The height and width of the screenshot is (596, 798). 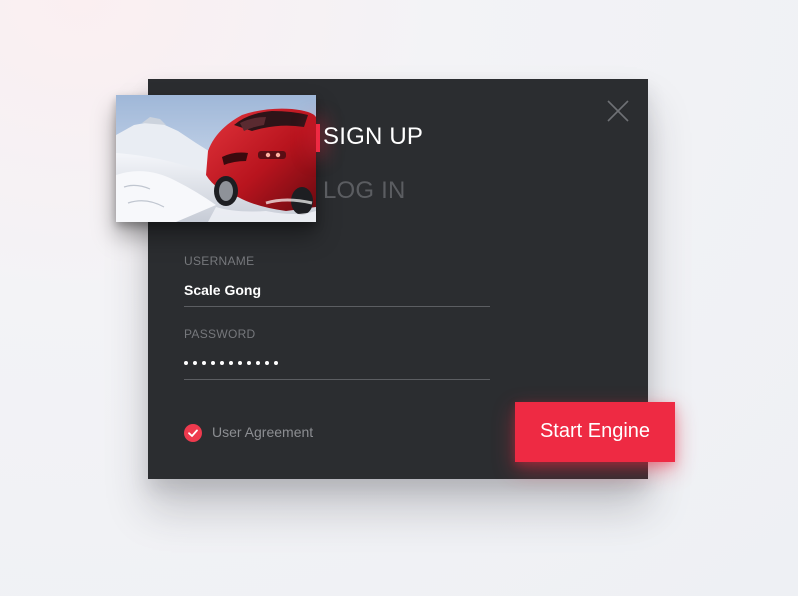 What do you see at coordinates (262, 432) in the screenshot?
I see `agreement-label: User Agreement` at bounding box center [262, 432].